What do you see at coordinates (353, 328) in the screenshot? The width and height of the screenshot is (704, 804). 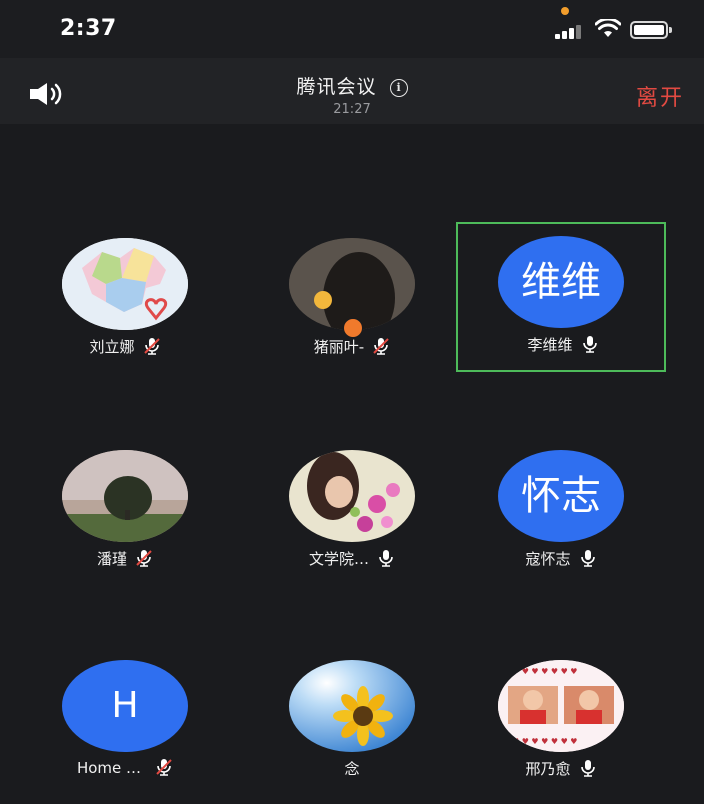 I see `host-icon` at bounding box center [353, 328].